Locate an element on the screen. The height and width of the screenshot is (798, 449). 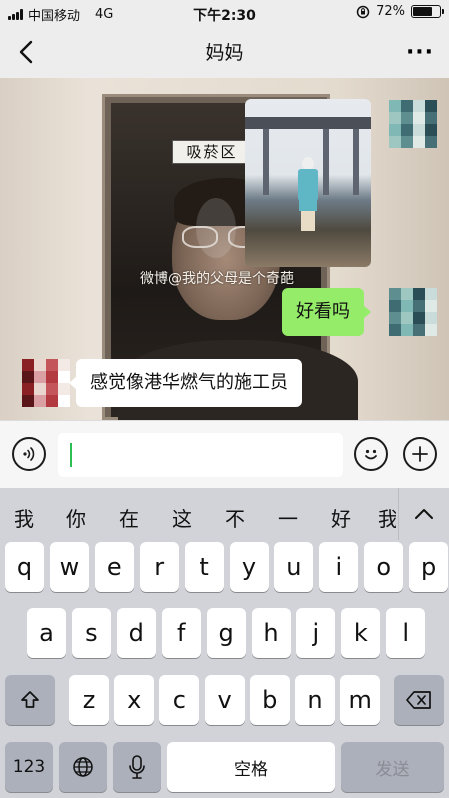
battery-percent: 72% is located at coordinates (390, 11).